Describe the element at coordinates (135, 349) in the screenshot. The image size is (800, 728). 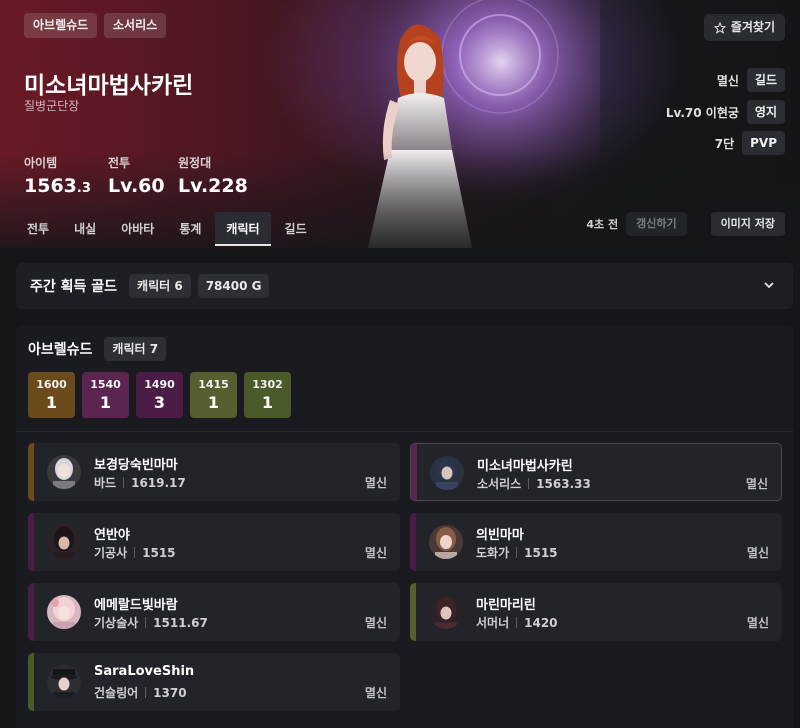
I see `server-character-count: 캐릭터 7` at that location.